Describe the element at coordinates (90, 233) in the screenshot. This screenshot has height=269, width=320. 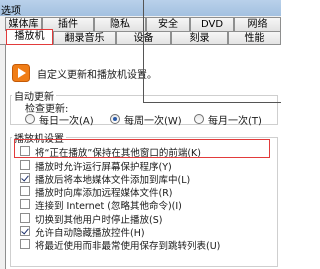
I see `option-label: 允许自动隐藏播放控件(H)` at that location.